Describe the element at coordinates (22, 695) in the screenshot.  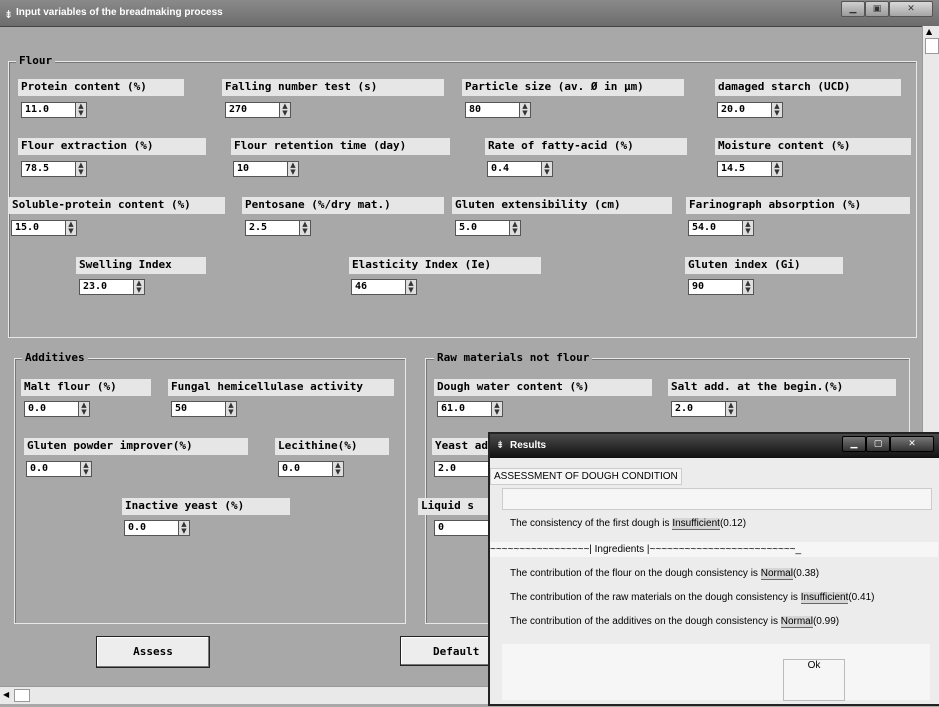
I see `hscroll-thumb` at that location.